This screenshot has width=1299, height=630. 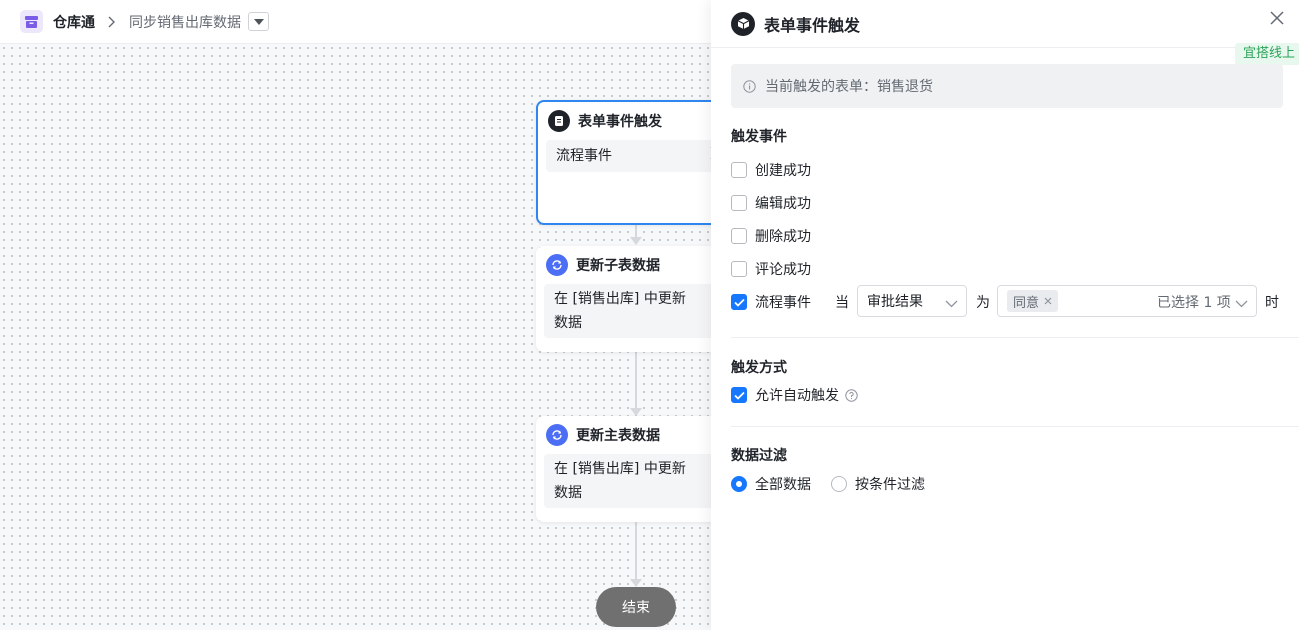 I want to click on value-chip-label: 同意, so click(x=1026, y=303).